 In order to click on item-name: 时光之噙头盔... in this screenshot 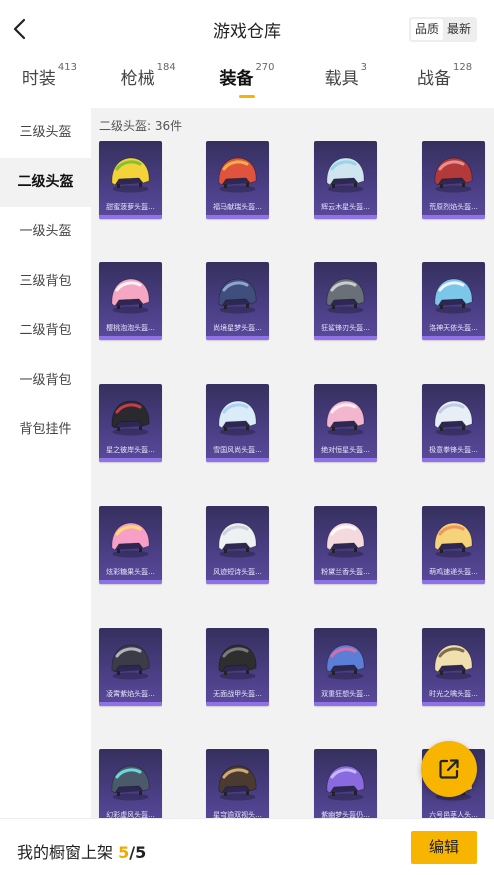, I will do `click(453, 694)`.